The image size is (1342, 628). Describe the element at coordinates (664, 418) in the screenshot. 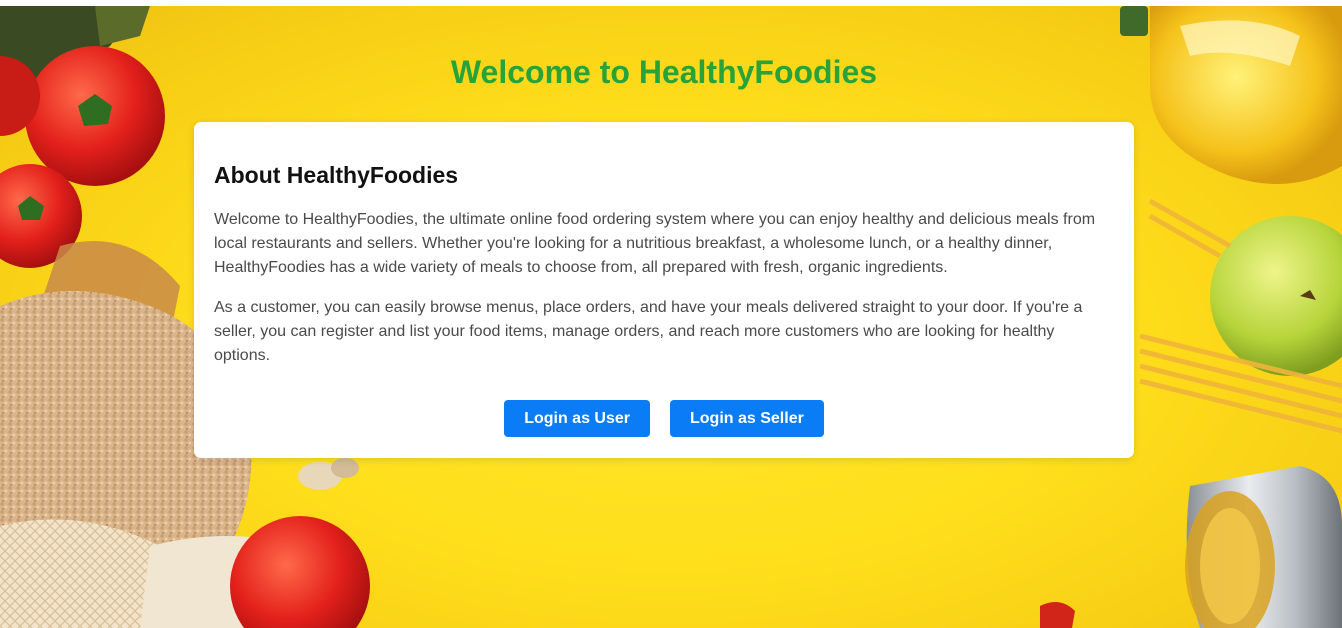

I see `login-actions: Login as User Login as Seller` at that location.